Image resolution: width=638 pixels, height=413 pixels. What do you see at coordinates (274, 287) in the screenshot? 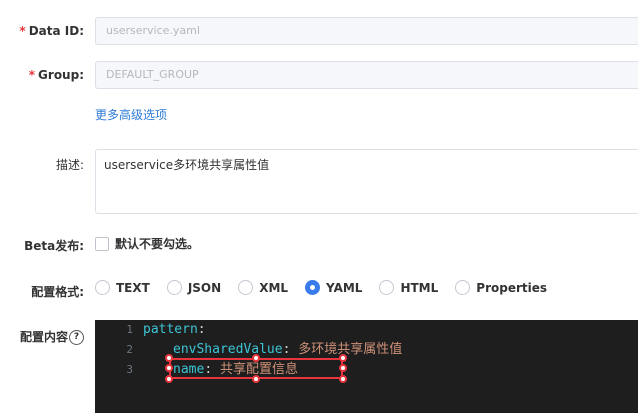
I see `radio-label: XML` at bounding box center [274, 287].